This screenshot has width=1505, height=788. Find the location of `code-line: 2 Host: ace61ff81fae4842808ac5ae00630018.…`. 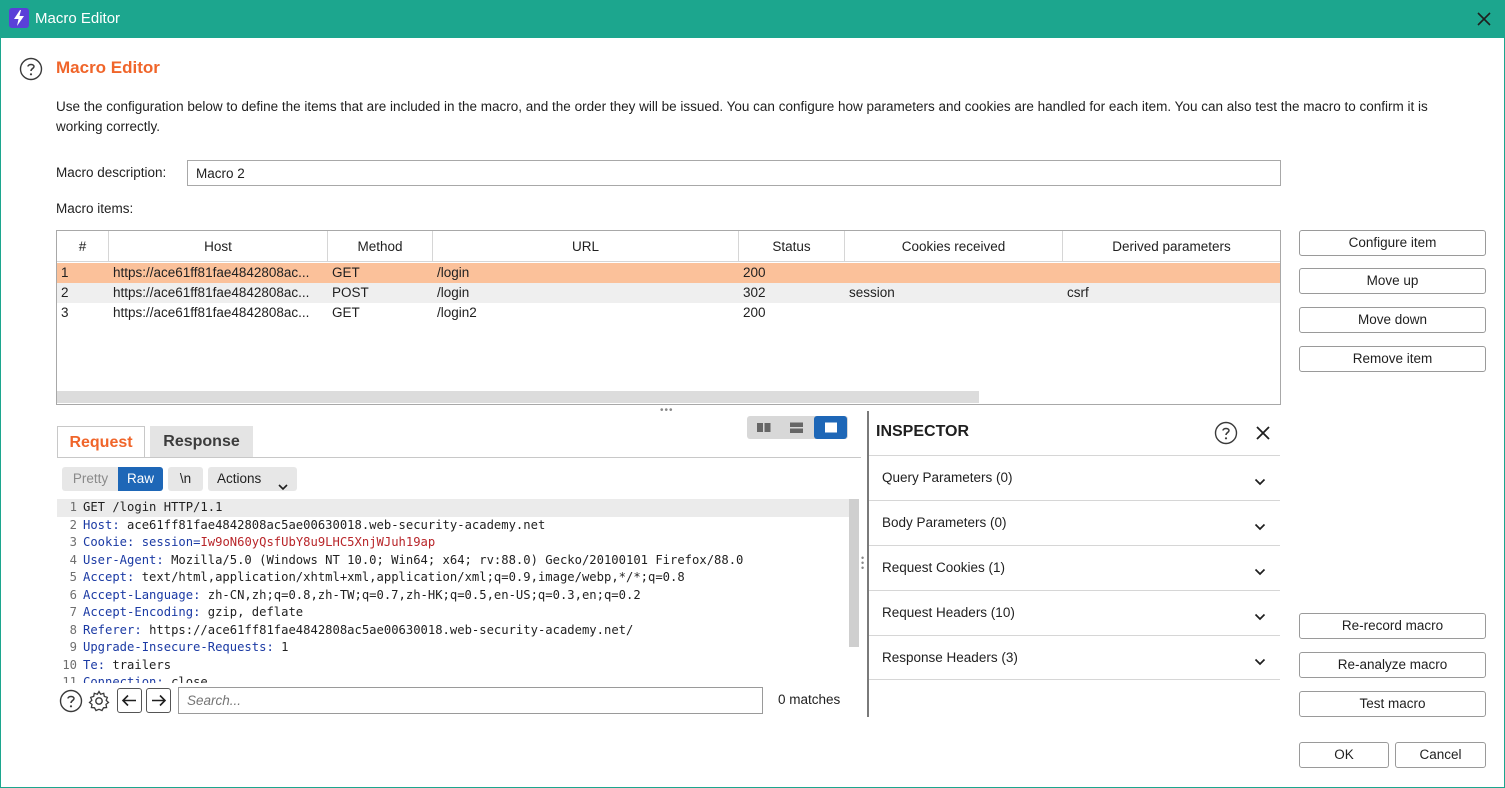

code-line: 2 Host: ace61ff81fae4842808ac5ae00630018.… is located at coordinates (453, 526).